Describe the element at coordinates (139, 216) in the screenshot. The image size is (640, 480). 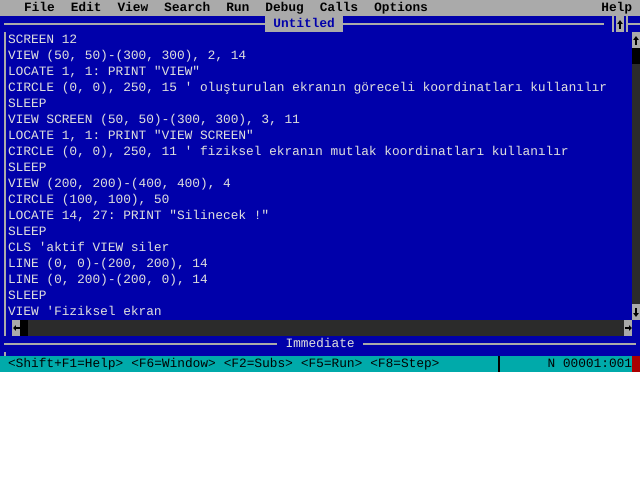
I see `code-line: LOCATE 14, 27: PRINT "Silinecek !"` at that location.